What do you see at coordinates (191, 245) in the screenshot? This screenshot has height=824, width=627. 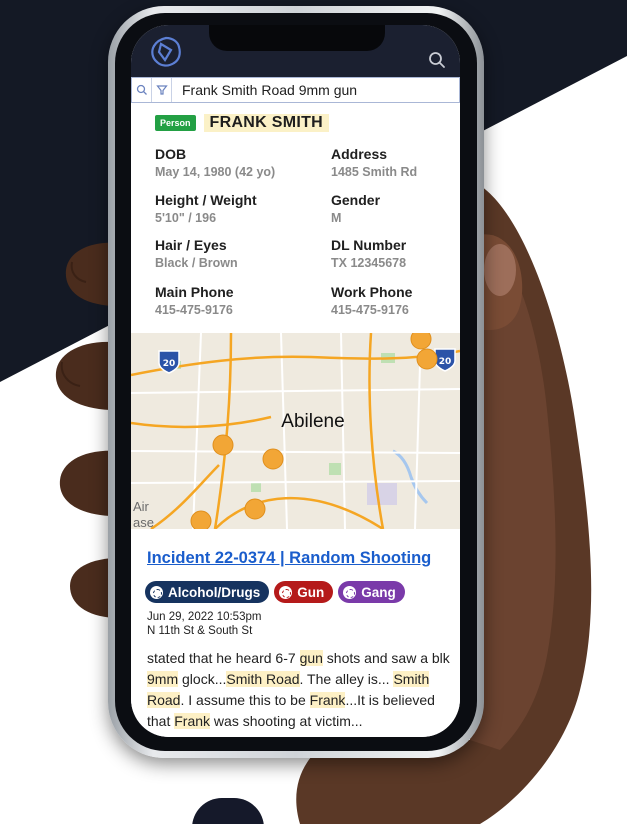 I see `field-label: Hair / Eyes` at bounding box center [191, 245].